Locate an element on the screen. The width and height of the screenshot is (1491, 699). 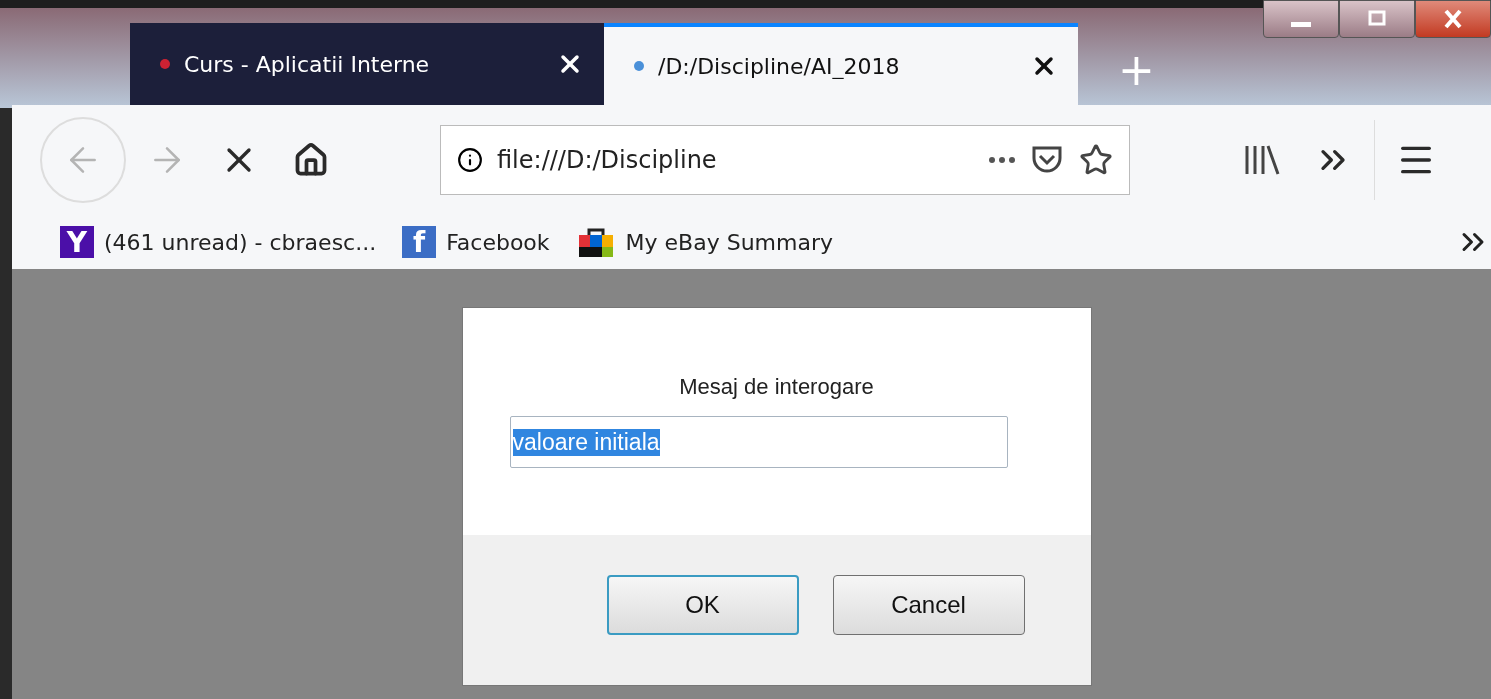
yahoo-logo: Y is located at coordinates (77, 242).